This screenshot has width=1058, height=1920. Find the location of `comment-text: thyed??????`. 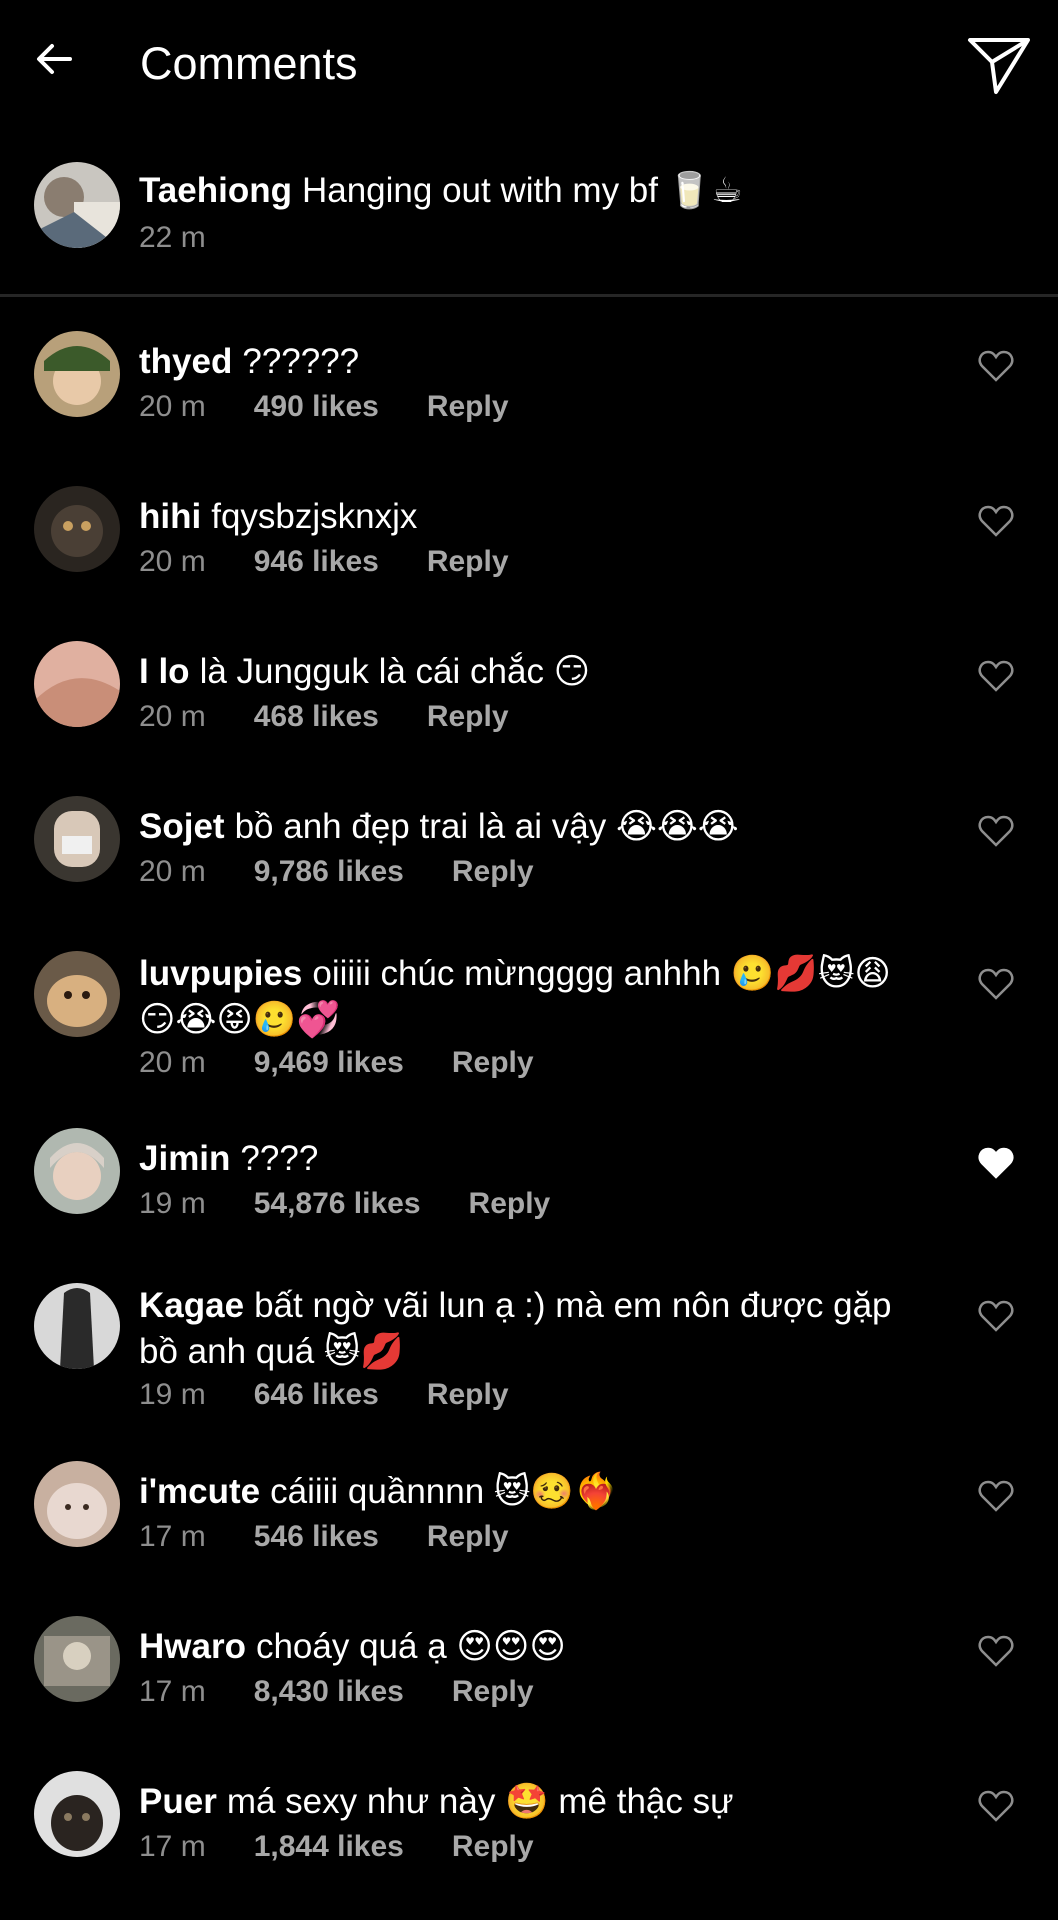

comment-text: thyed?????? is located at coordinates (524, 362).